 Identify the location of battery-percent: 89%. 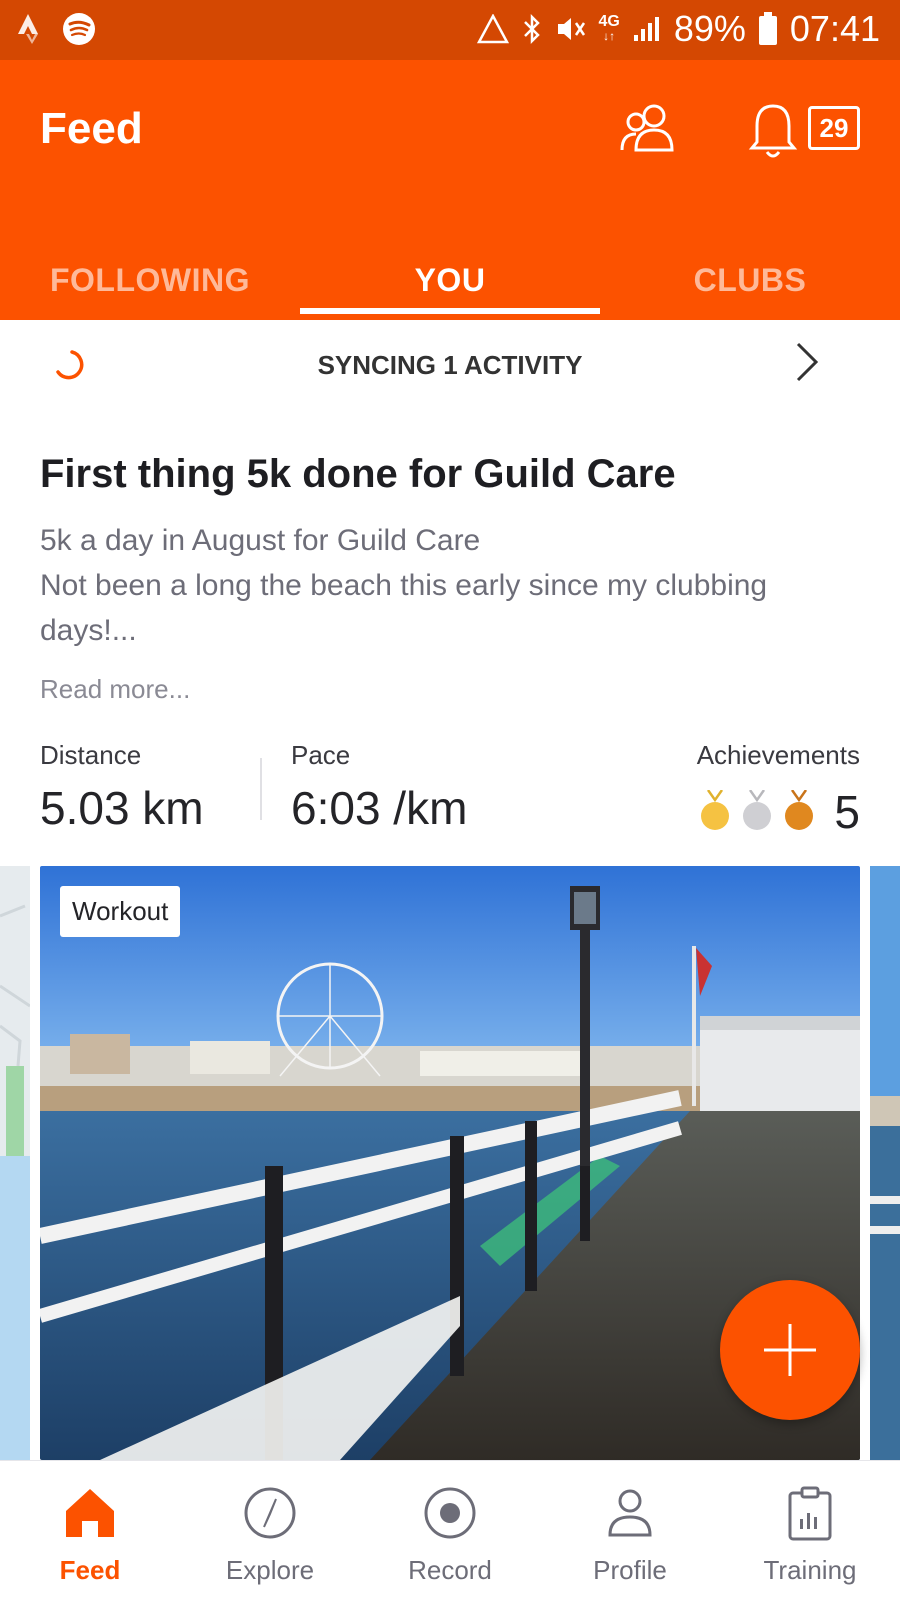
(709, 28).